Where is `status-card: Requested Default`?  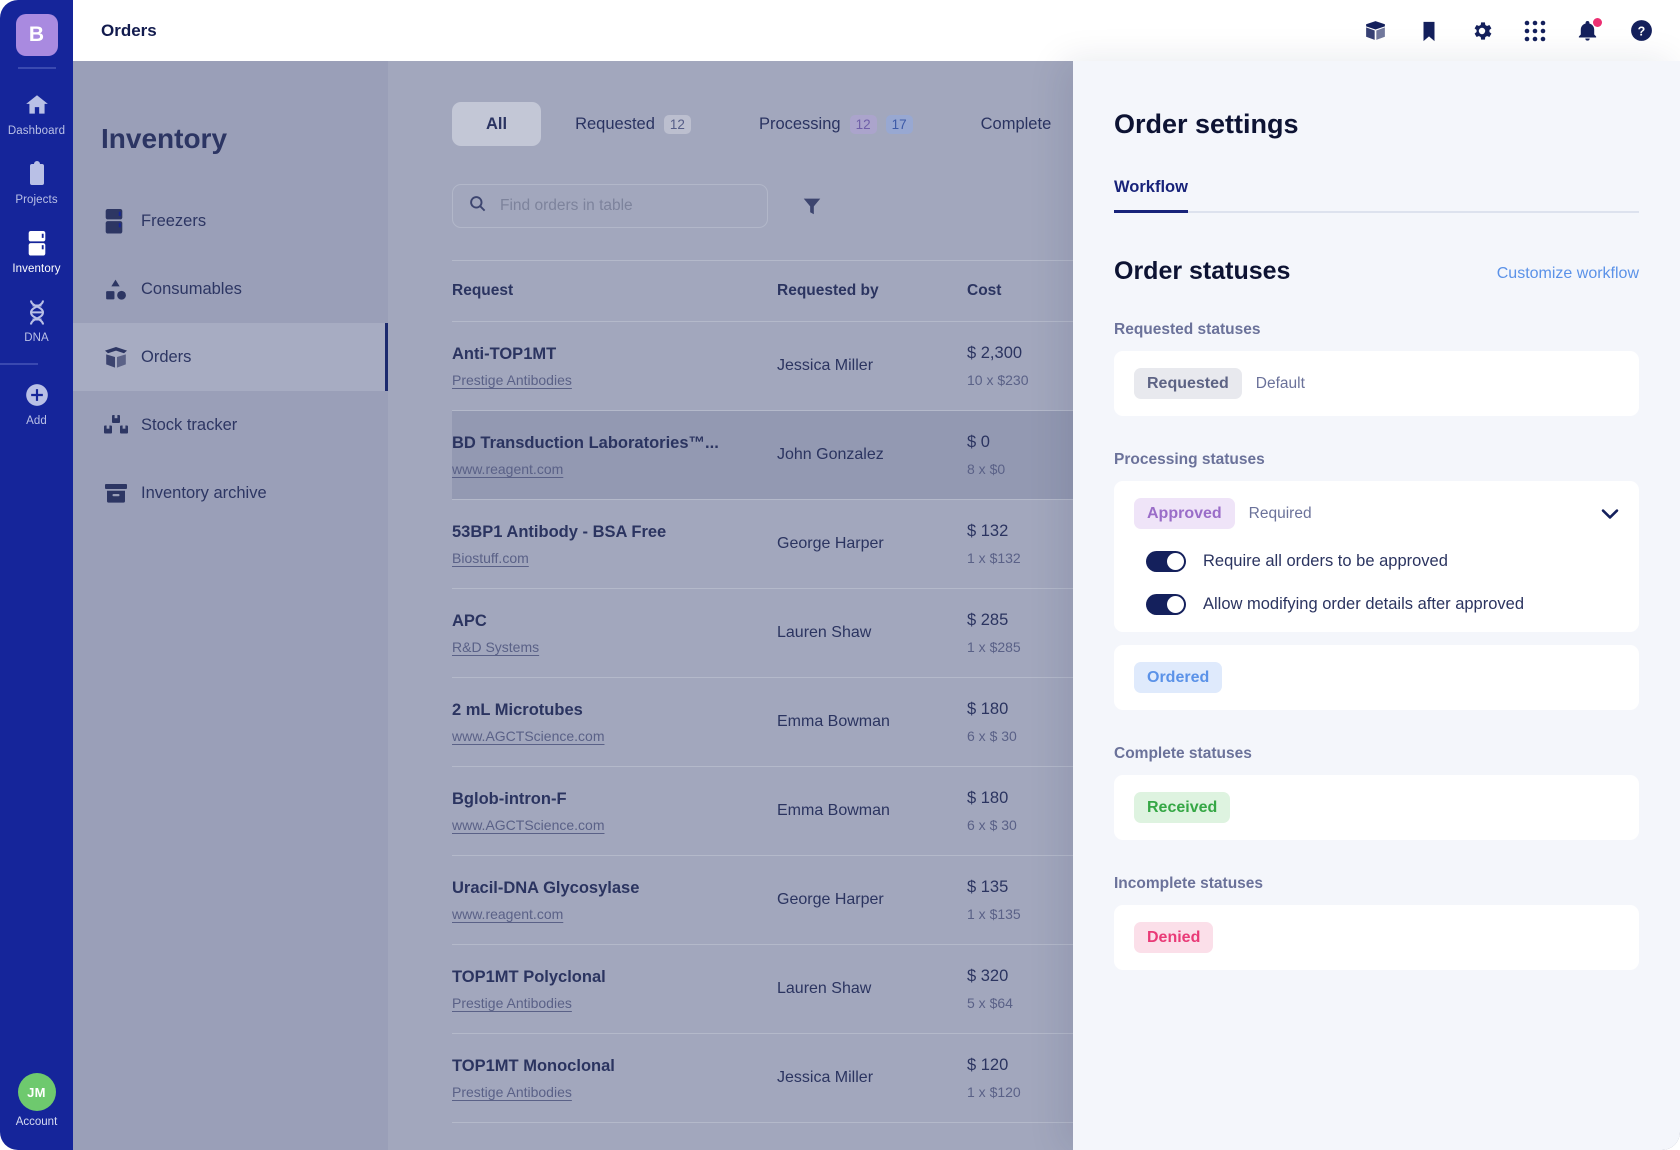
status-card: Requested Default is located at coordinates (1376, 383).